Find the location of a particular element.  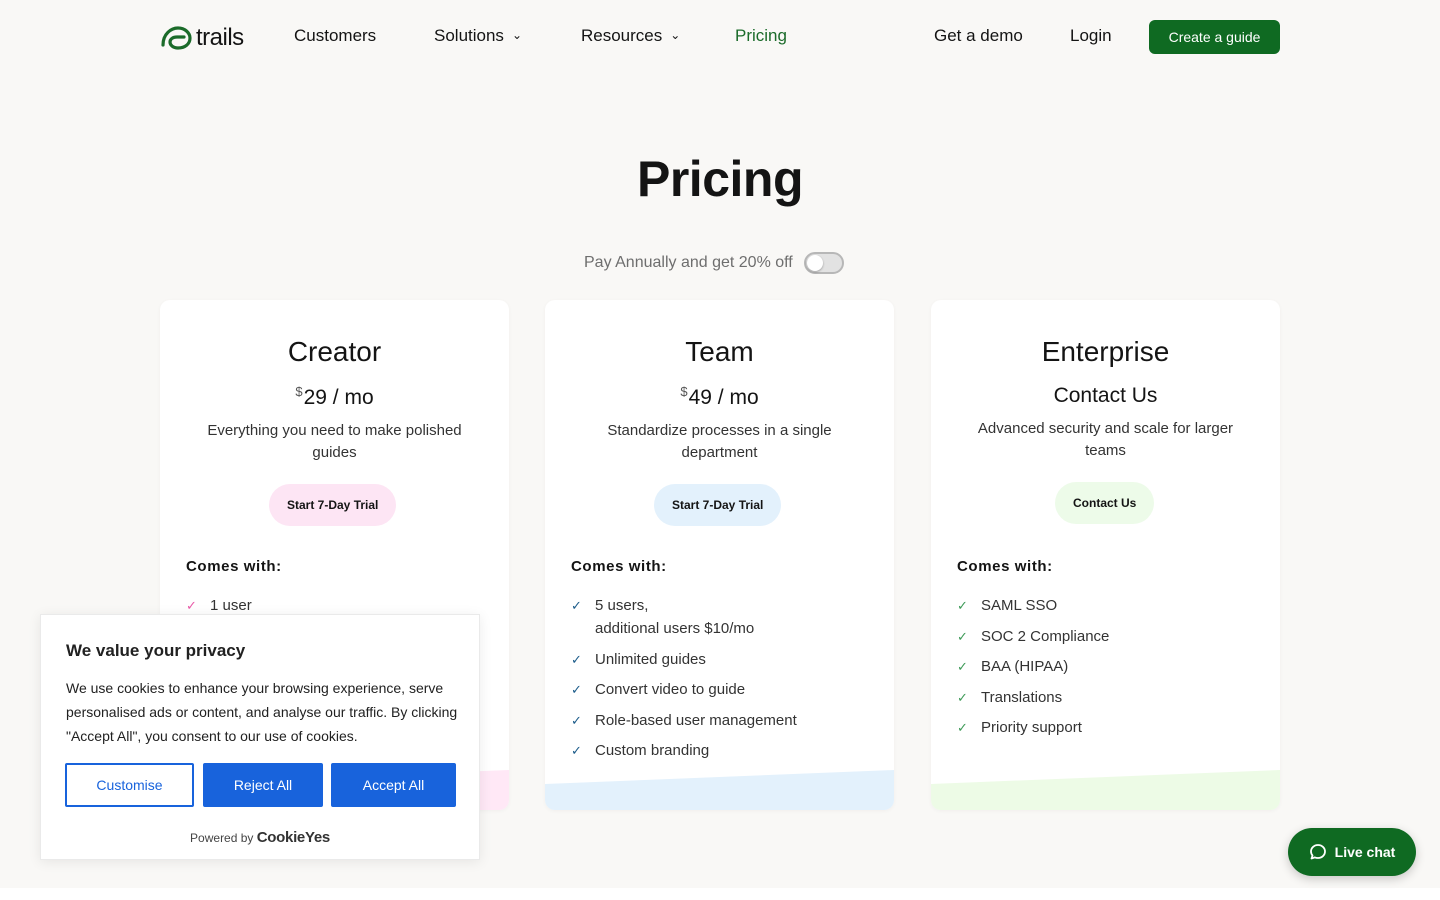

feature-item: ✓ Custom branding is located at coordinates (684, 750).